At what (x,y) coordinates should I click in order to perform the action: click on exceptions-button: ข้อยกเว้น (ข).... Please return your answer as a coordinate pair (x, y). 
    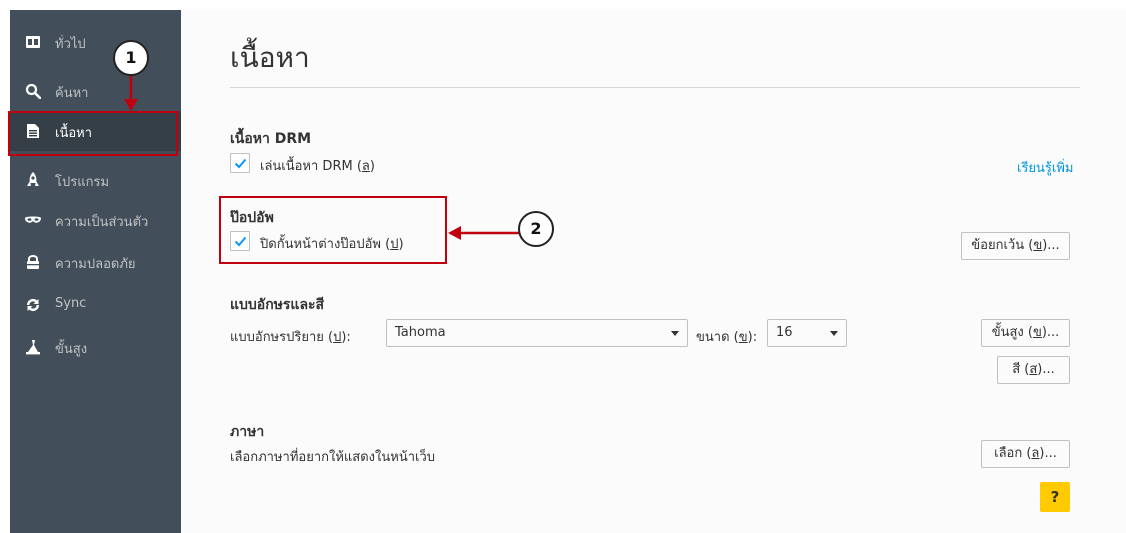
    Looking at the image, I should click on (1015, 246).